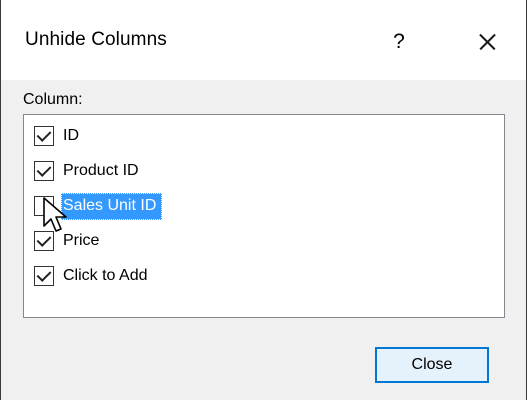 The height and width of the screenshot is (400, 527). Describe the element at coordinates (487, 42) in the screenshot. I see `close-icon` at that location.